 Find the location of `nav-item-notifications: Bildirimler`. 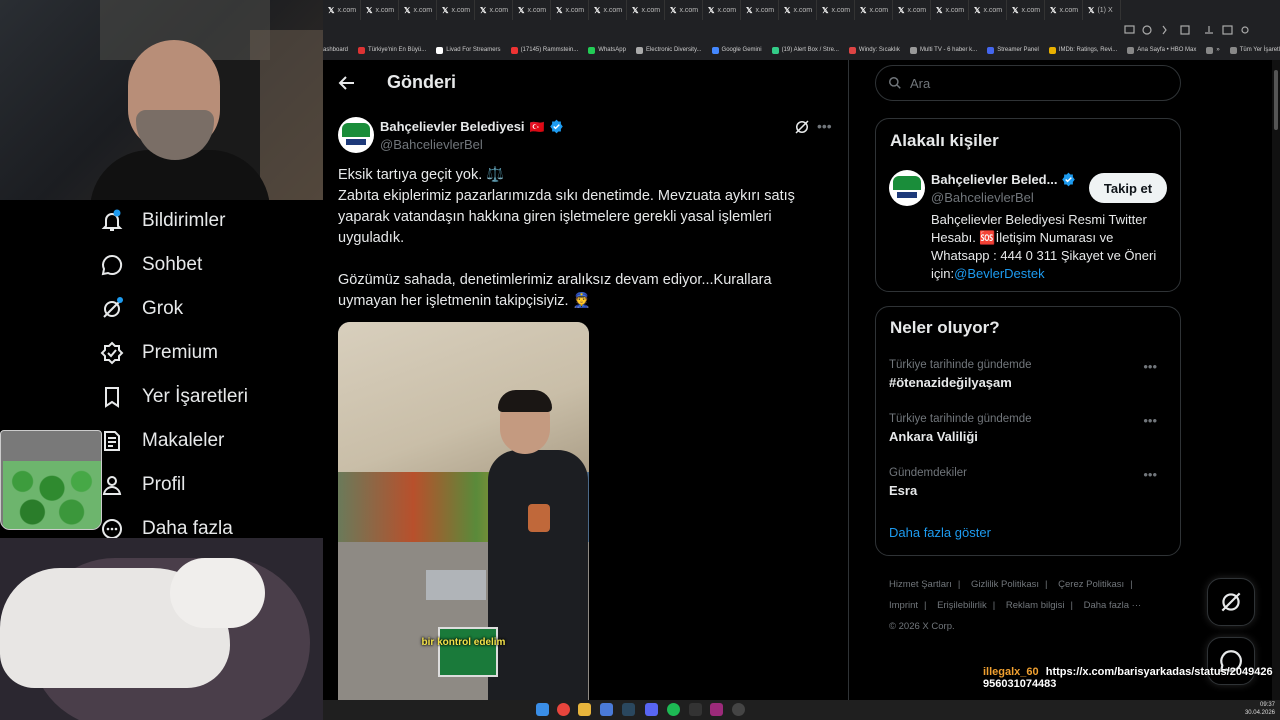

nav-item-notifications: Bildirimler is located at coordinates (162, 221).